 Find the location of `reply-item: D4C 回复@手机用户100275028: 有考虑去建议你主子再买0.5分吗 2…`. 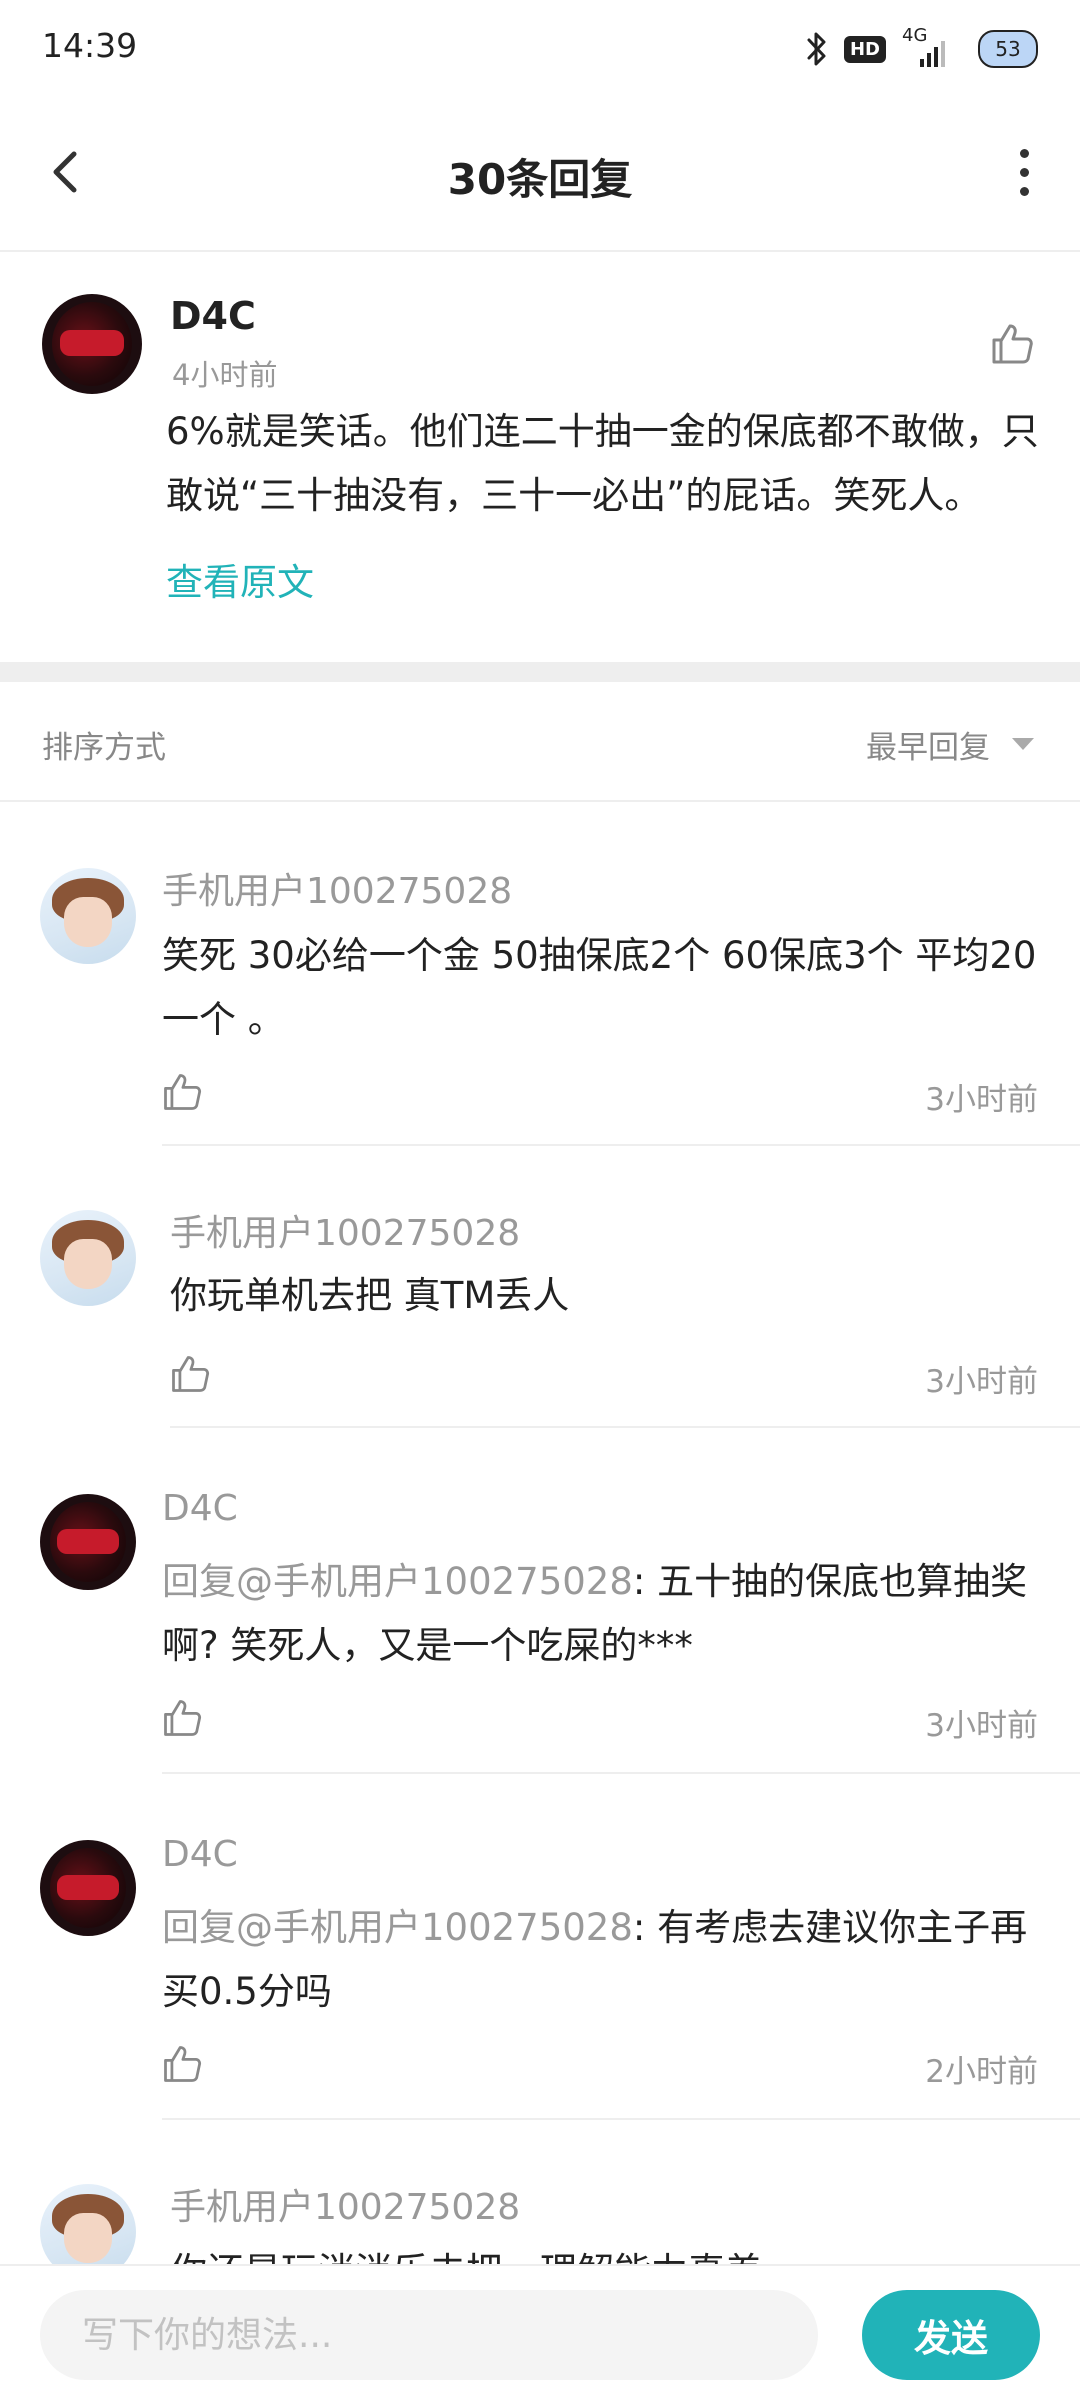

reply-item: D4C 回复@手机用户100275028: 有考虑去建议你主子再买0.5分吗 2… is located at coordinates (540, 1949).